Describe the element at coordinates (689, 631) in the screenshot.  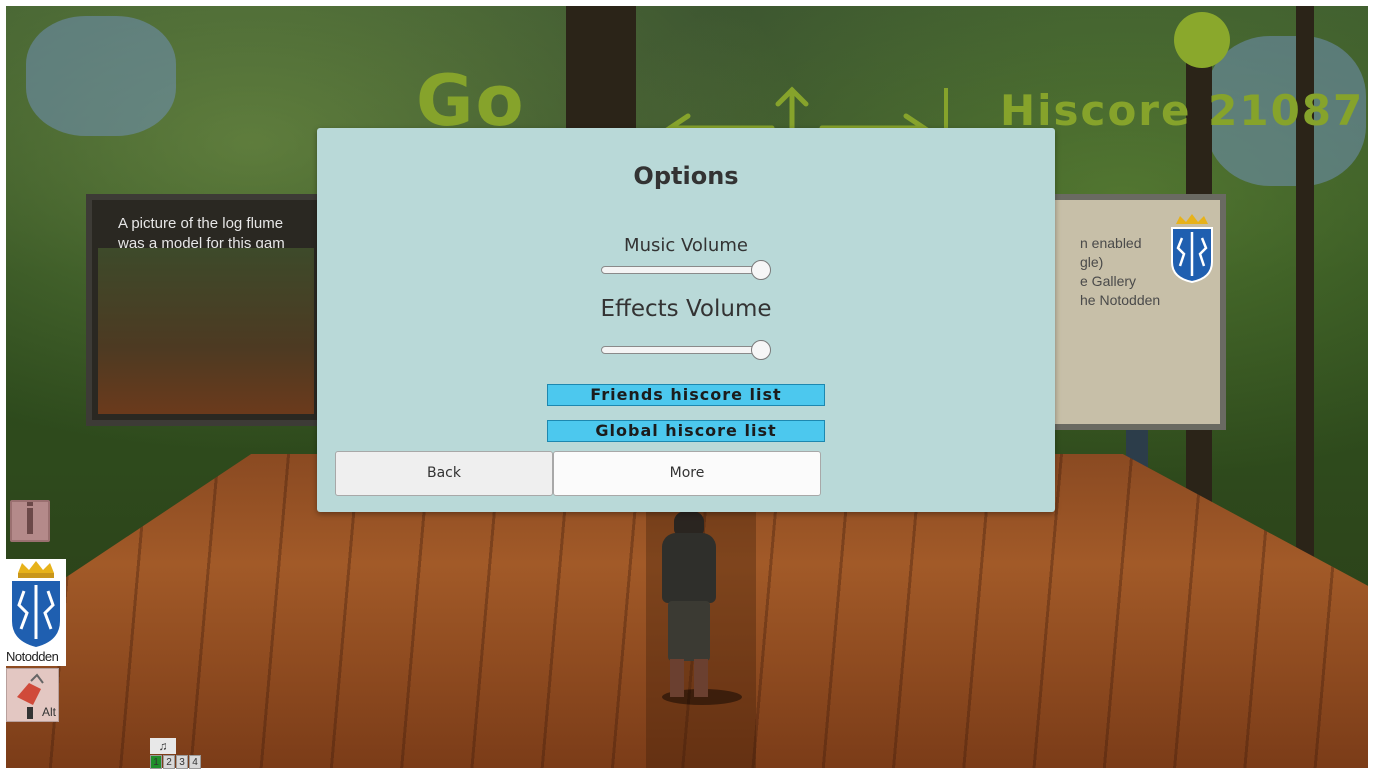
I see `character-legs` at that location.